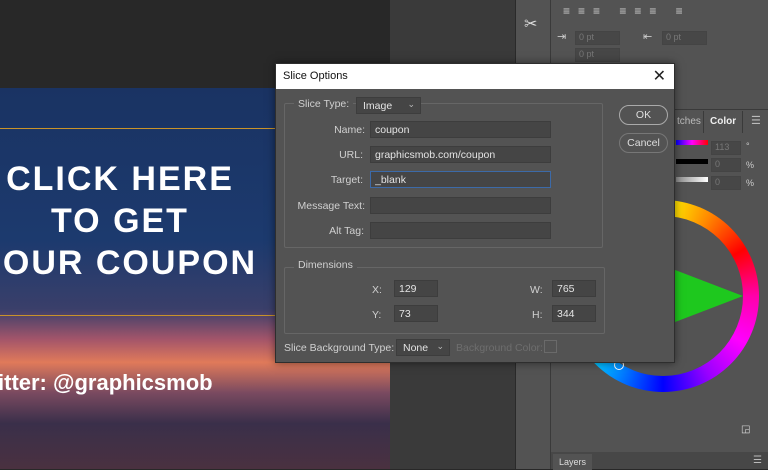  What do you see at coordinates (339, 348) in the screenshot?
I see `bg-type-label: Slice Background Type:` at bounding box center [339, 348].